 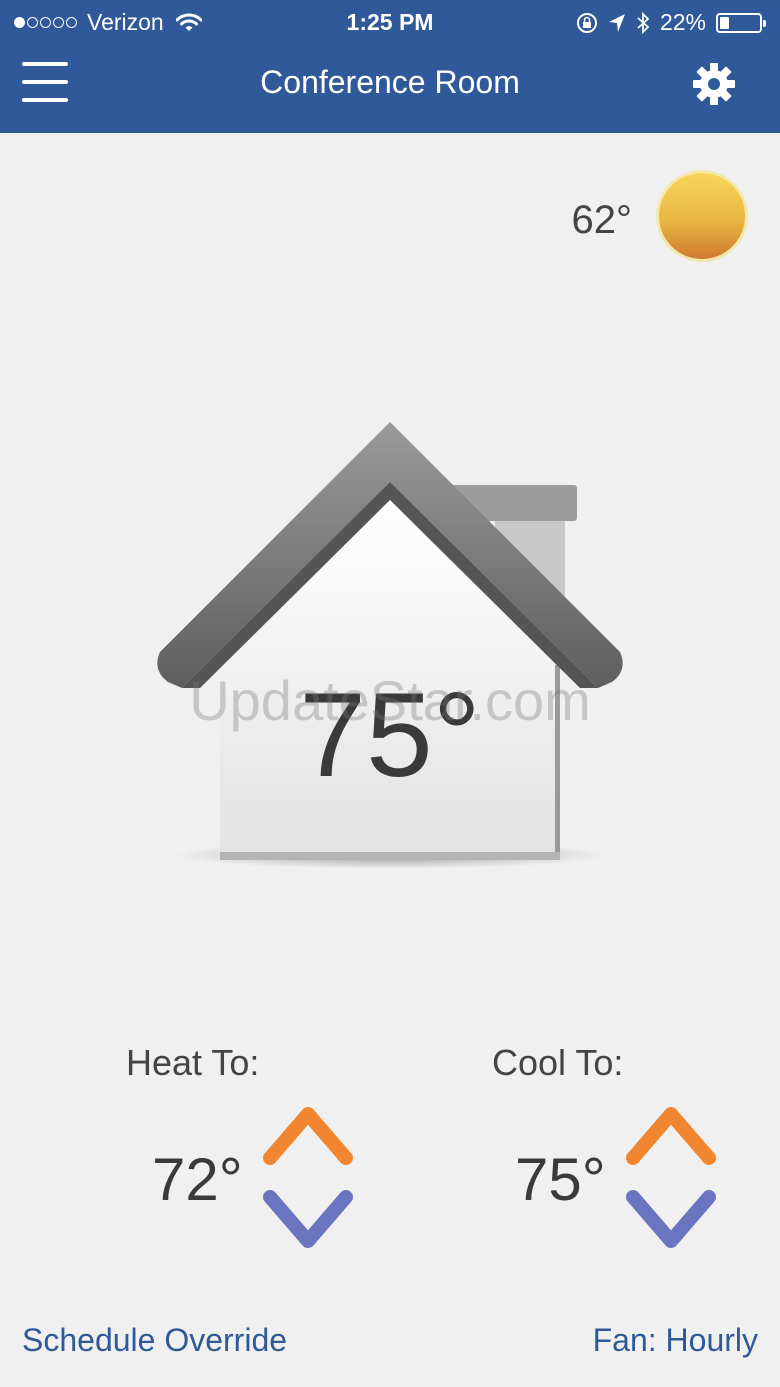 What do you see at coordinates (741, 22) in the screenshot?
I see `battery-icon` at bounding box center [741, 22].